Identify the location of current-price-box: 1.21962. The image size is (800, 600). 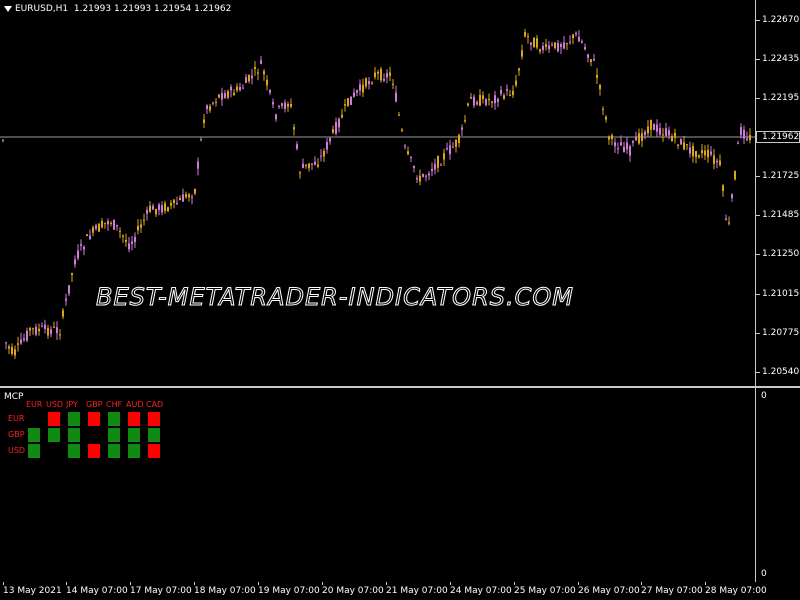
(778, 137).